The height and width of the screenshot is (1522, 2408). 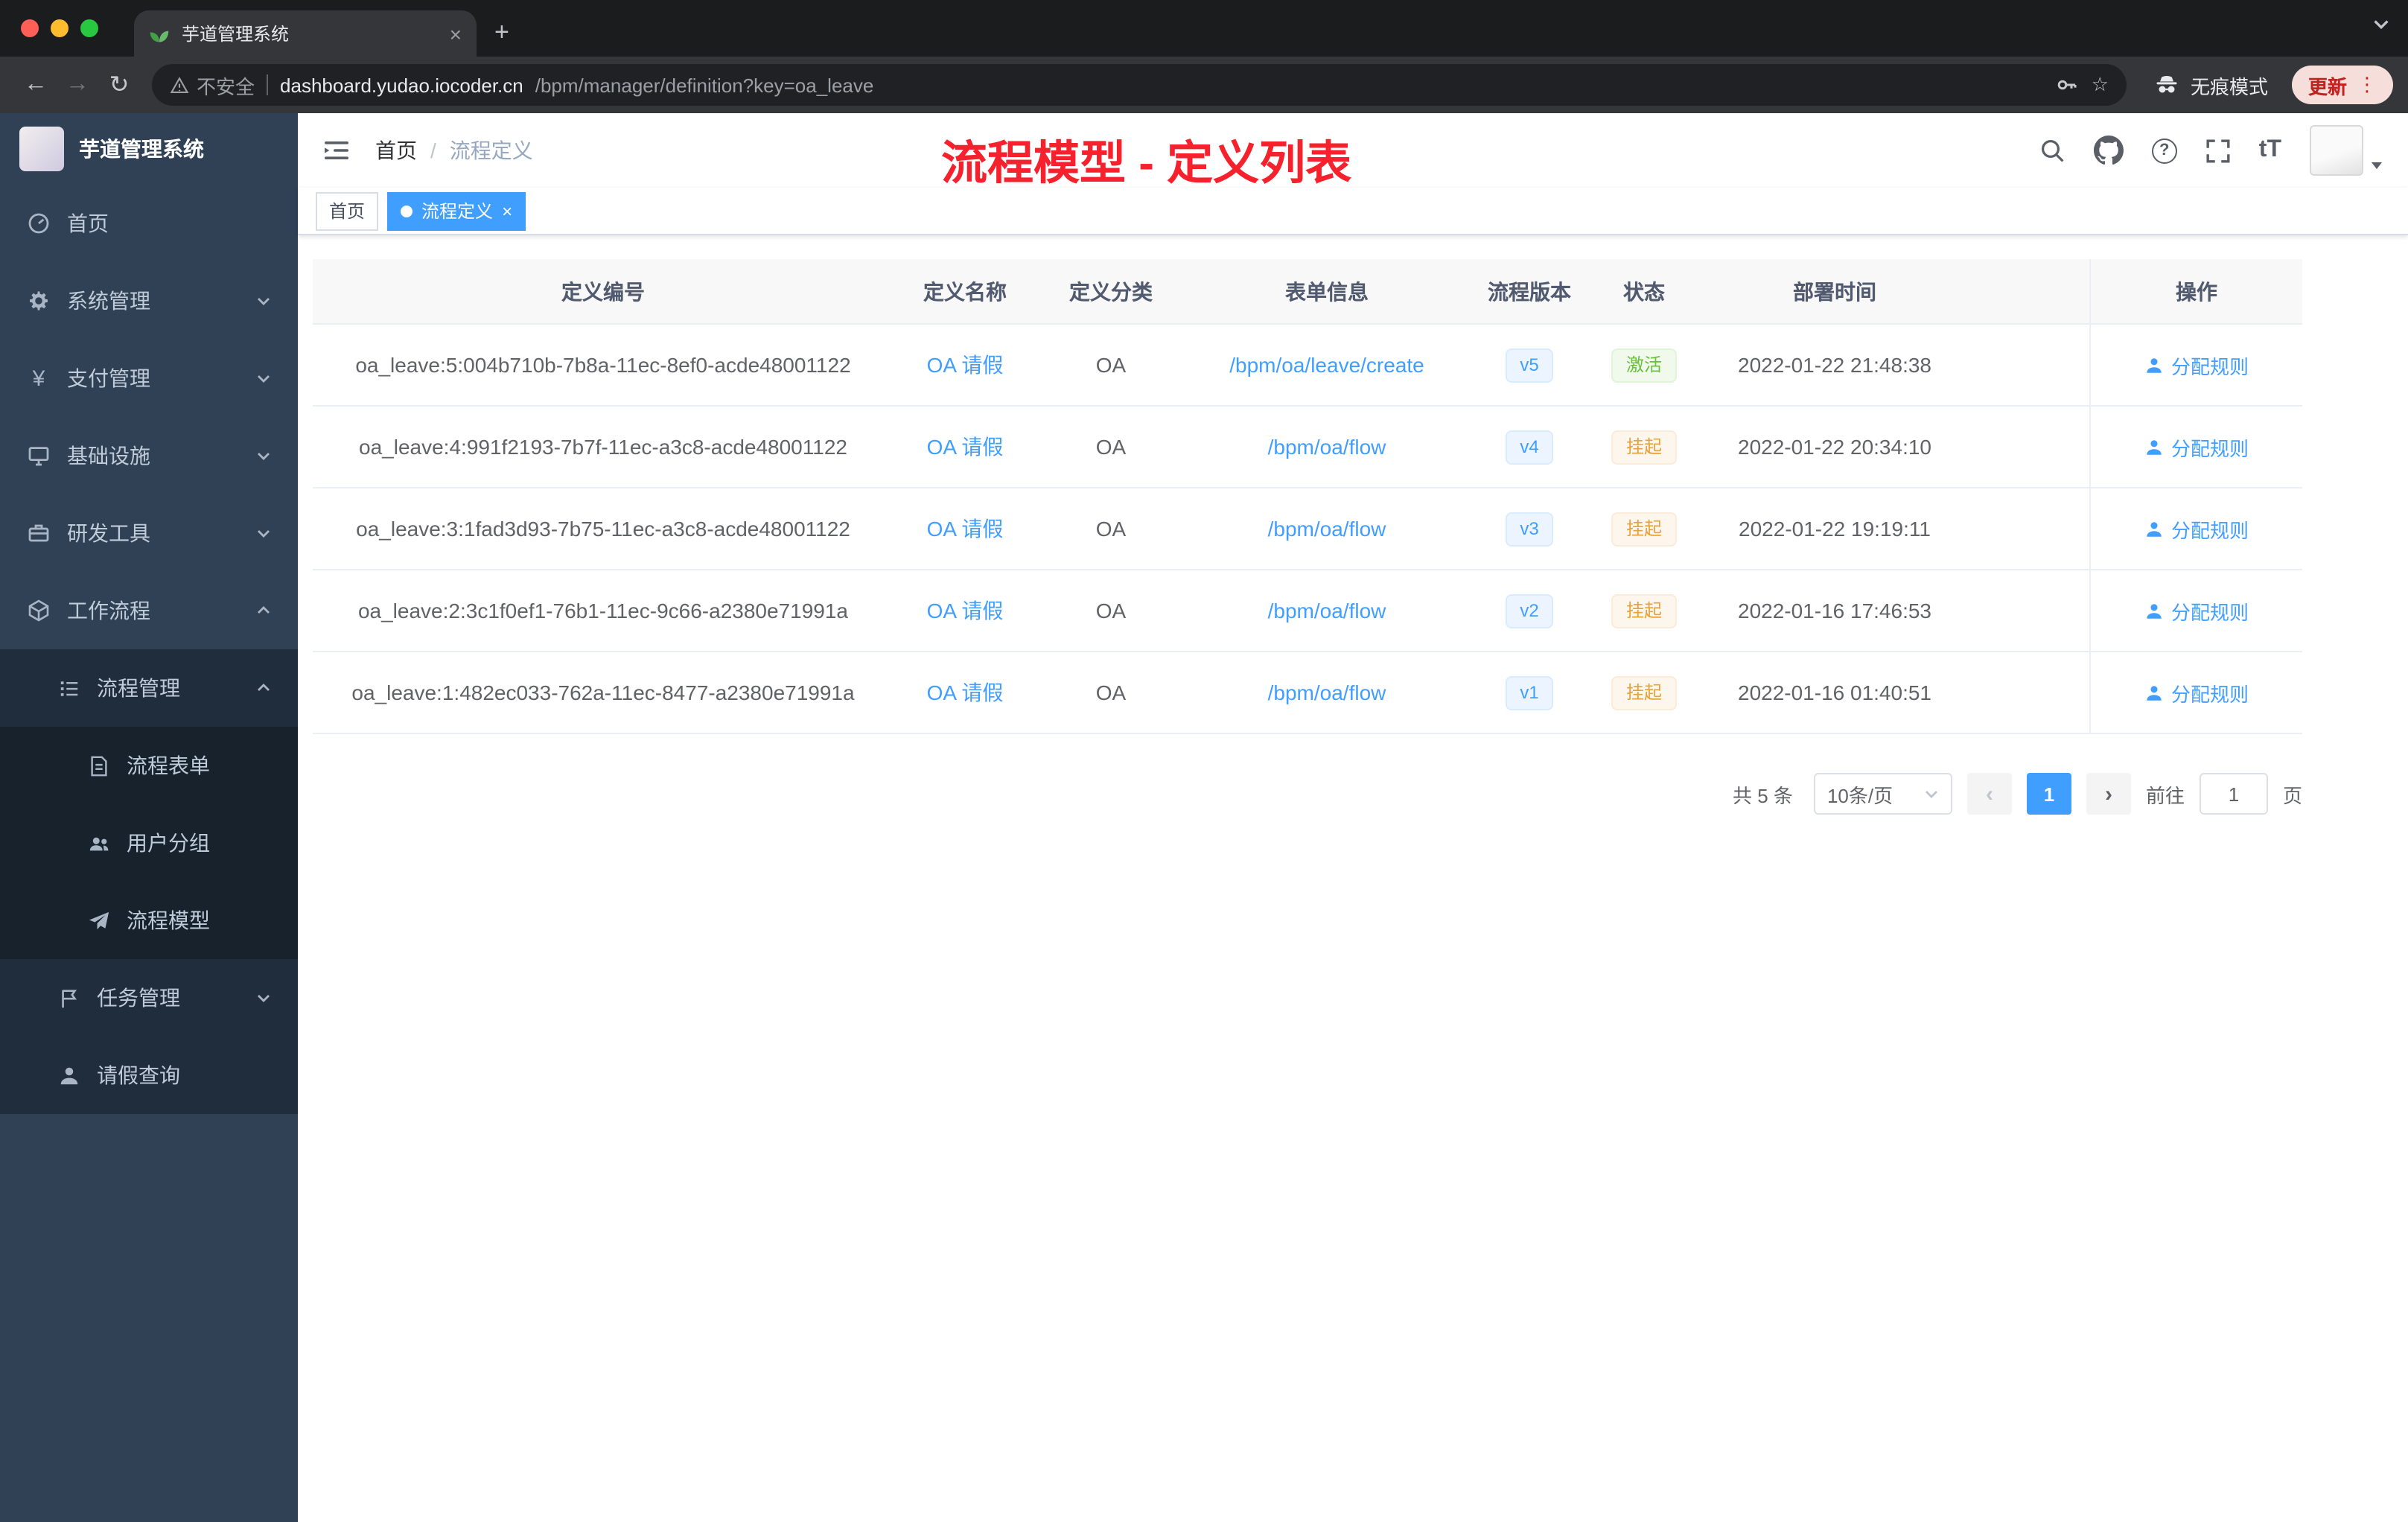 What do you see at coordinates (159, 33) in the screenshot?
I see `favicon` at bounding box center [159, 33].